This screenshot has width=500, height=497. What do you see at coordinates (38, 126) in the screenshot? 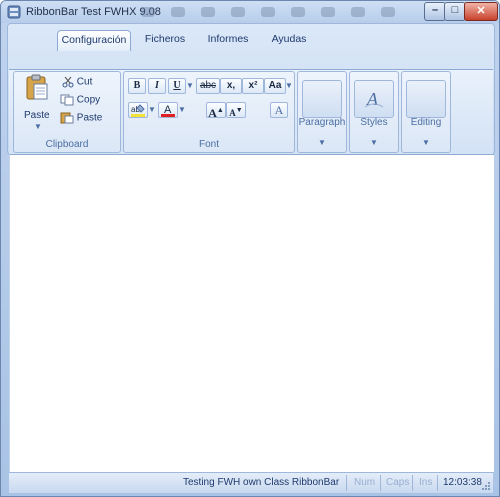
I see `paste-dropdown-chevron-icon: ▼` at bounding box center [38, 126].